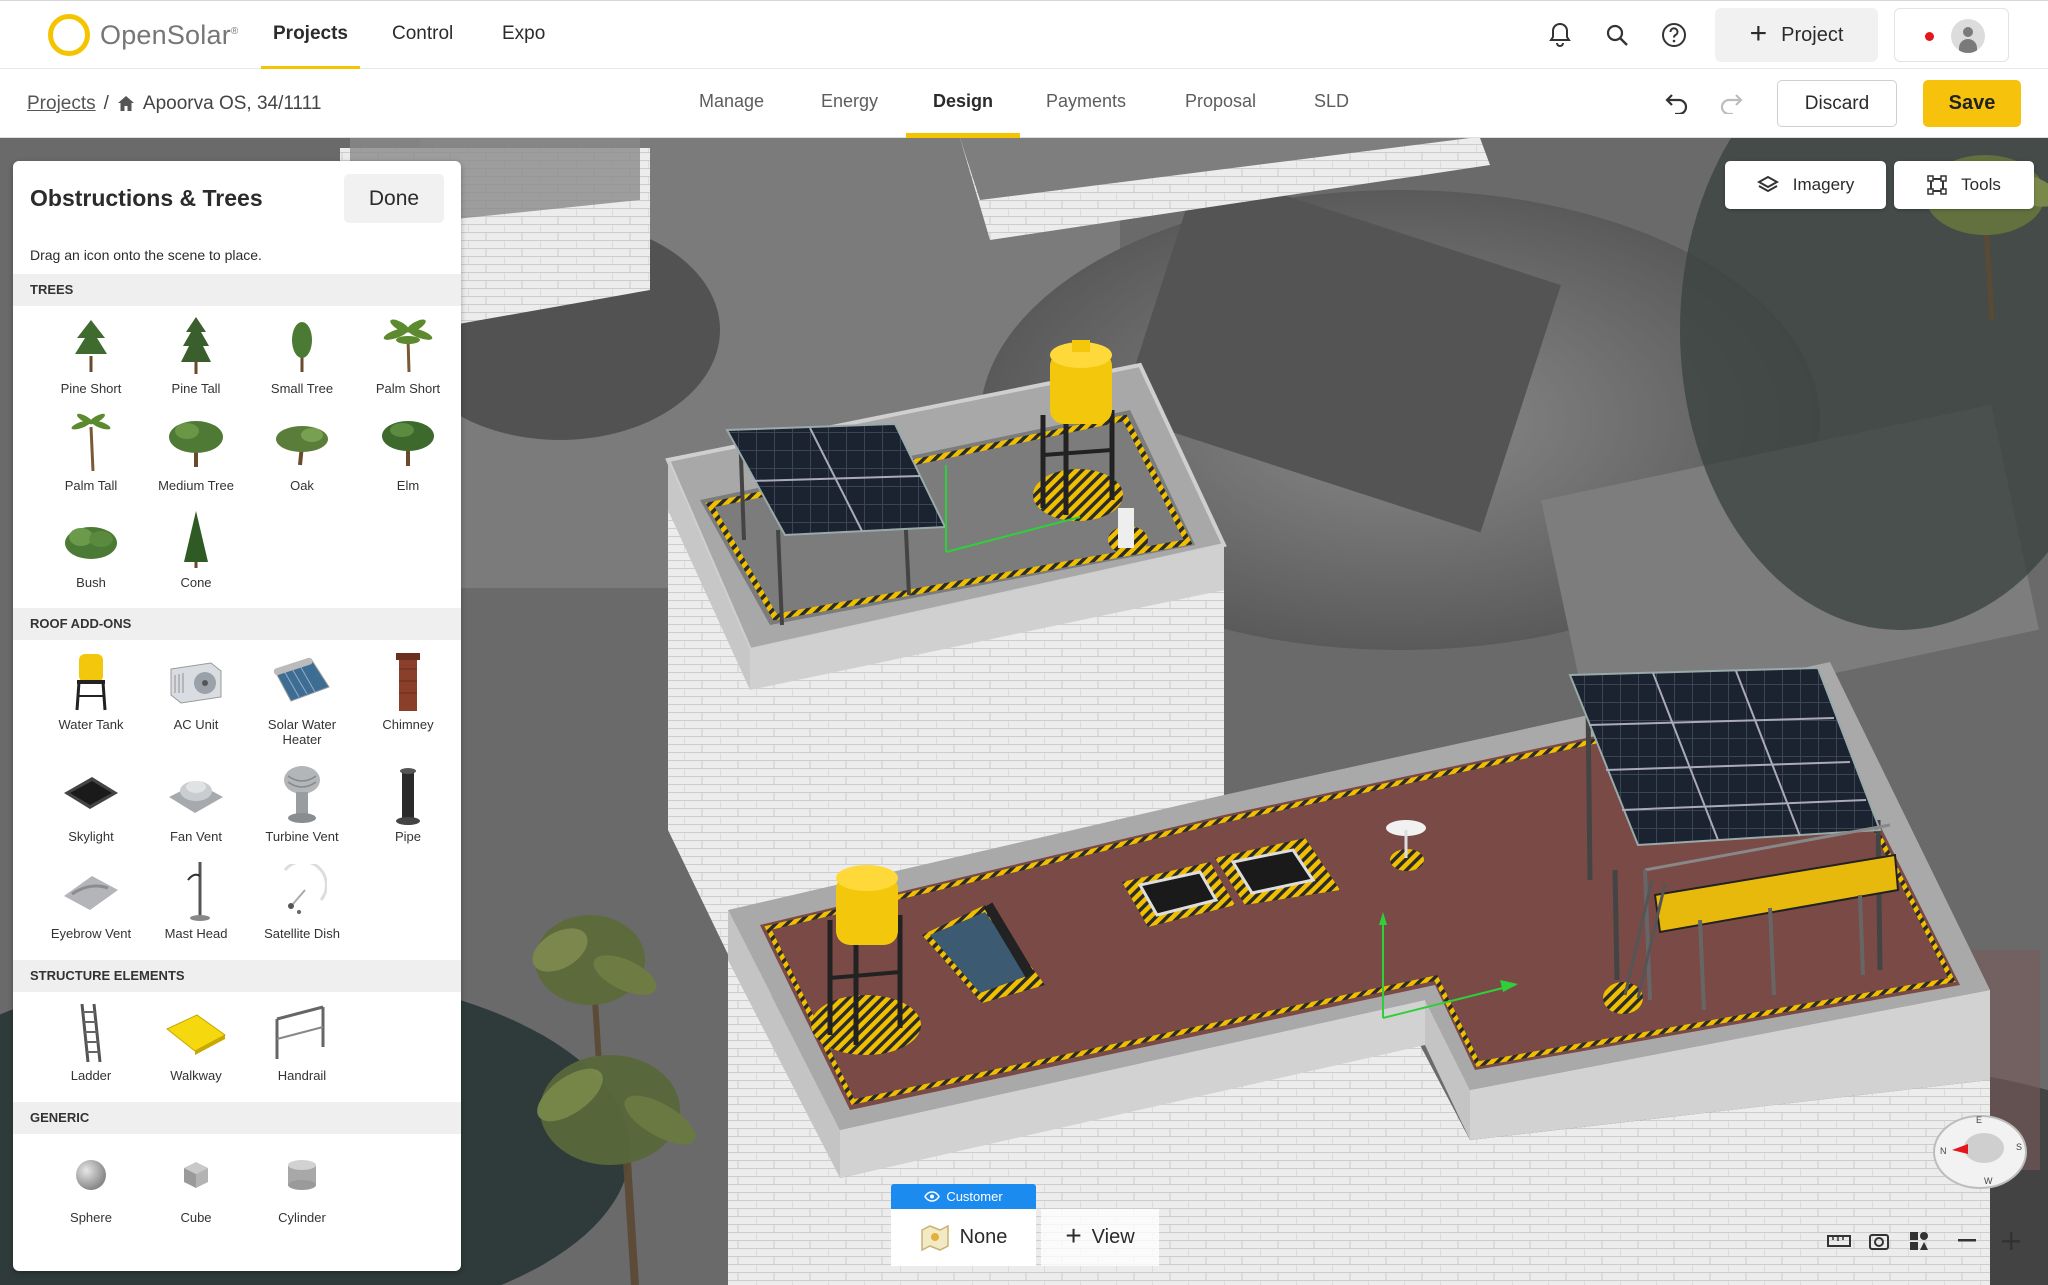  I want to click on obstruction-item-elm: Elm, so click(408, 451).